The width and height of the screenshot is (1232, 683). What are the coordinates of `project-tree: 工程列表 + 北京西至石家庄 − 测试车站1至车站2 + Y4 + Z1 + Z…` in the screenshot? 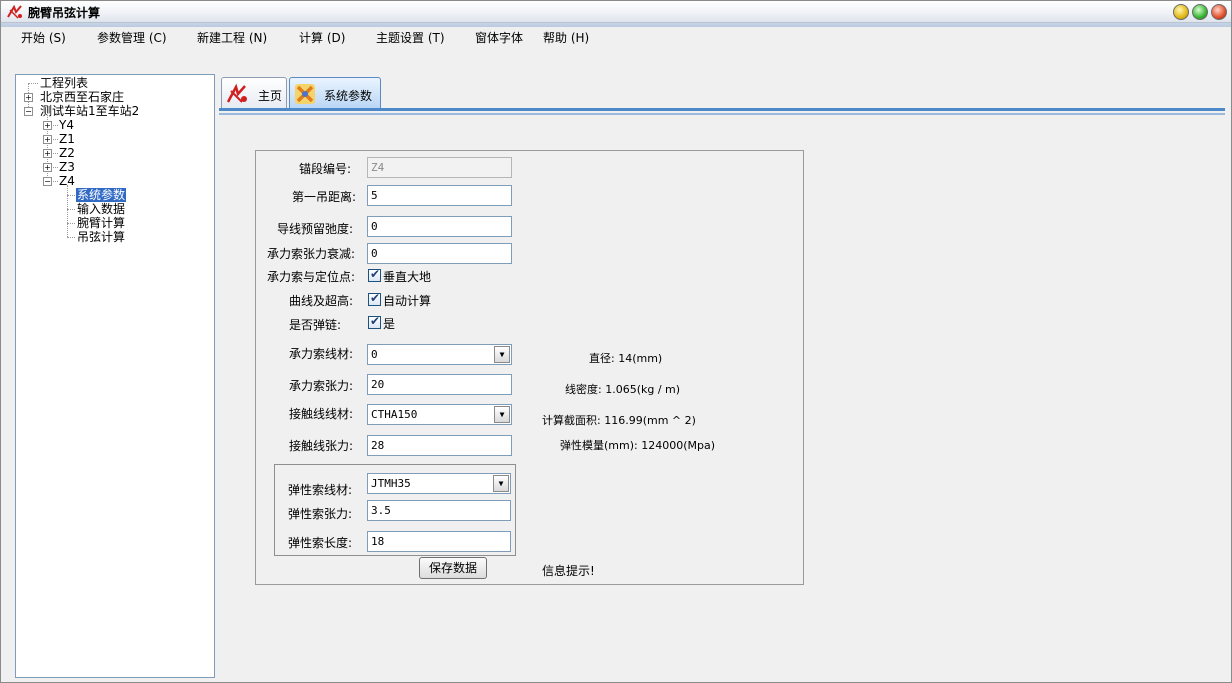 It's located at (115, 376).